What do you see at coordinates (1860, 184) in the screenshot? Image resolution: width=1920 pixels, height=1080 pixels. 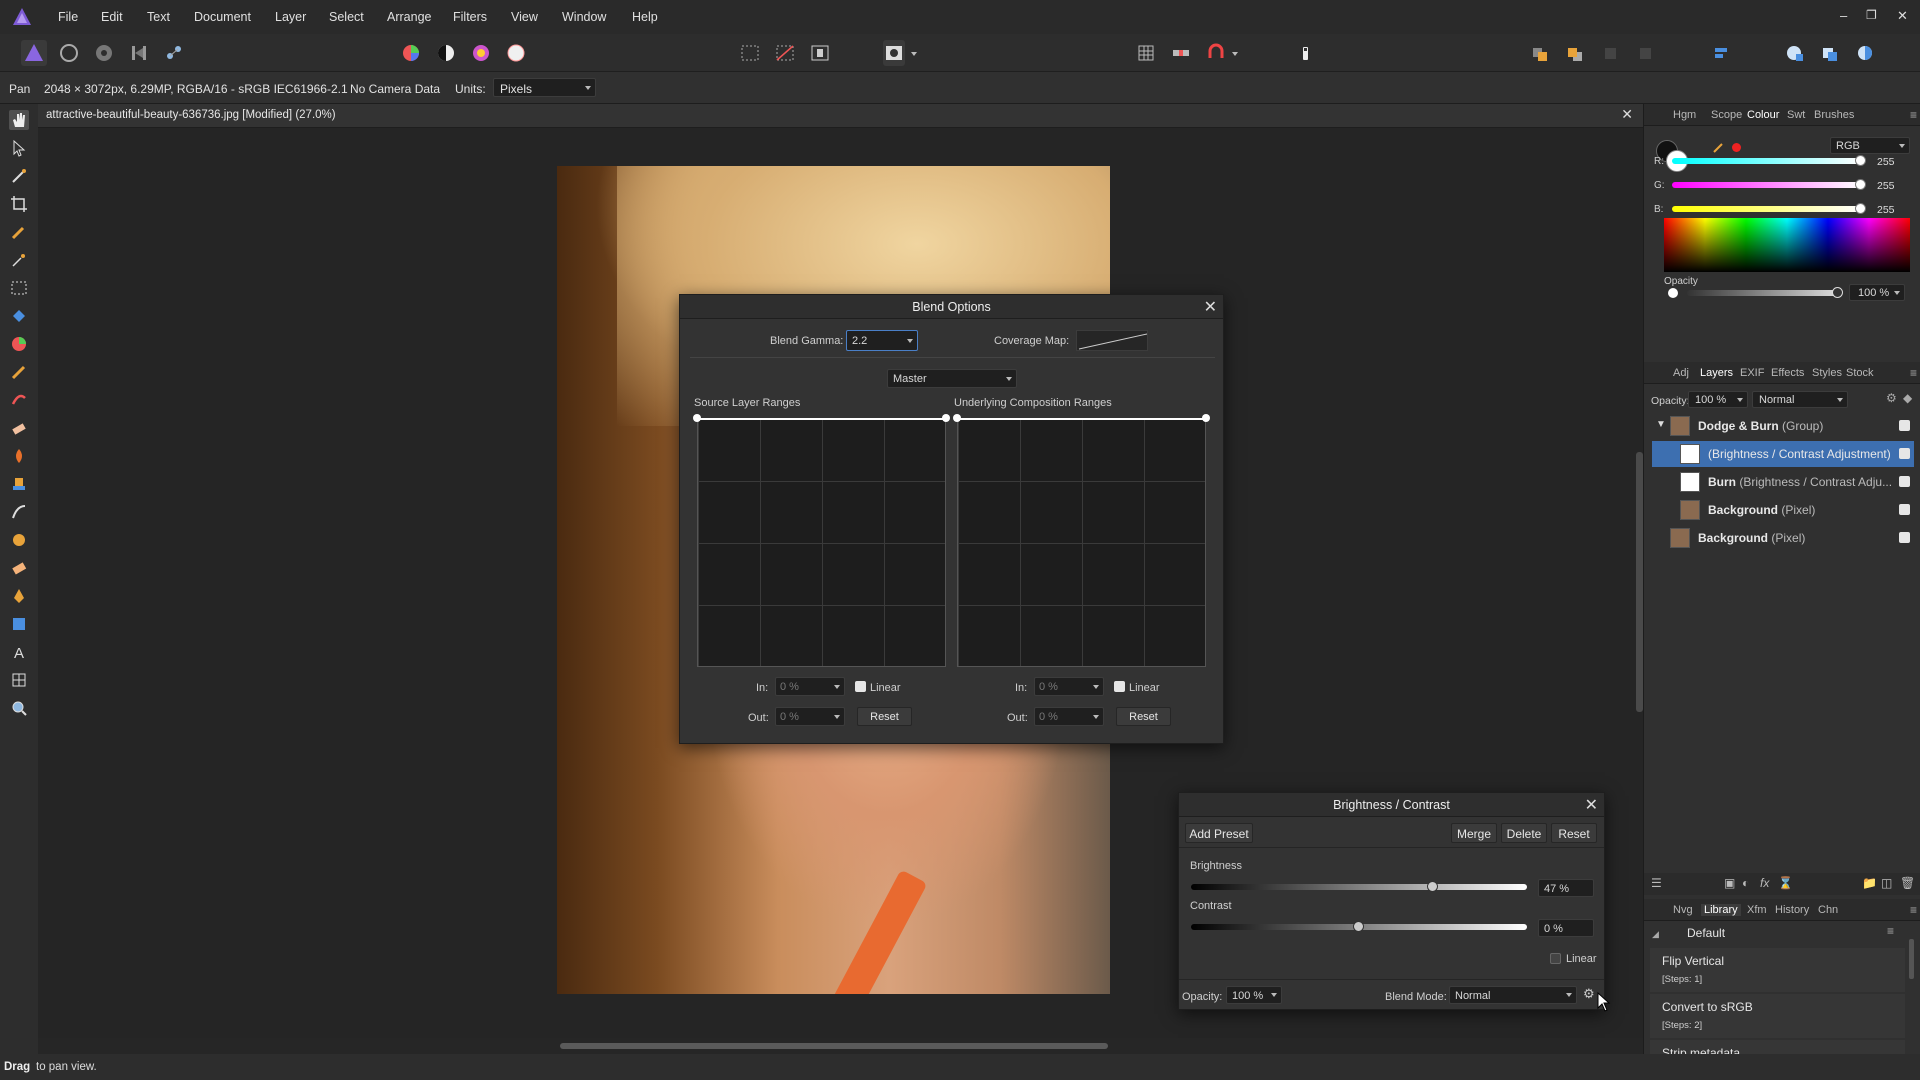 I see `g-slider-handle` at bounding box center [1860, 184].